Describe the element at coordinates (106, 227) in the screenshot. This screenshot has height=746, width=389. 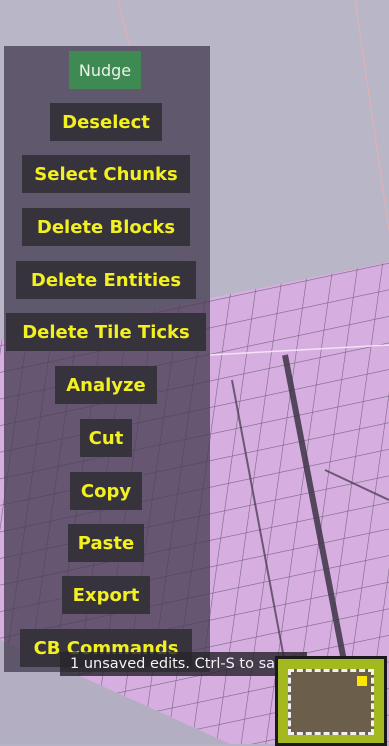
I see `delete-blocks-button: Delete Blocks` at that location.